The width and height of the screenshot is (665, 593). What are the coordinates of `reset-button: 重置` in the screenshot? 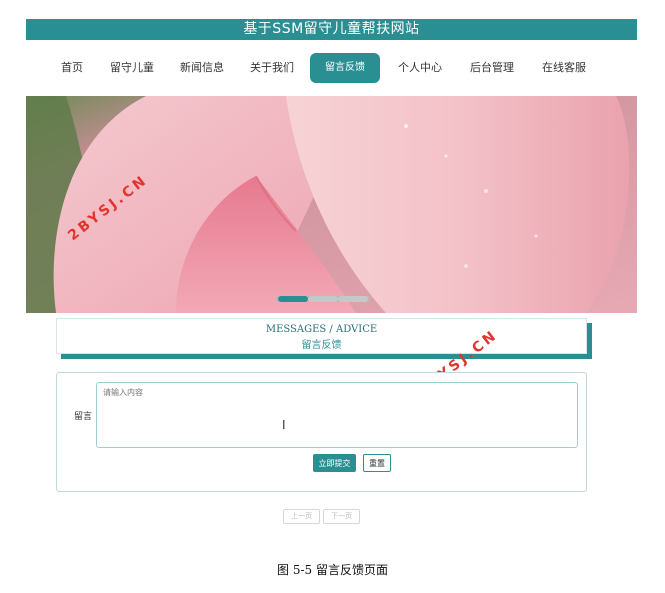 It's located at (377, 463).